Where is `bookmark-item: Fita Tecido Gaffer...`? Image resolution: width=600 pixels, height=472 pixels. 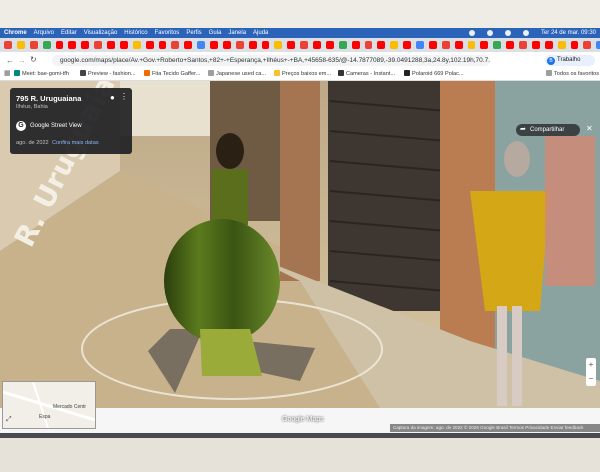 bookmark-item: Fita Tecido Gaffer... is located at coordinates (172, 74).